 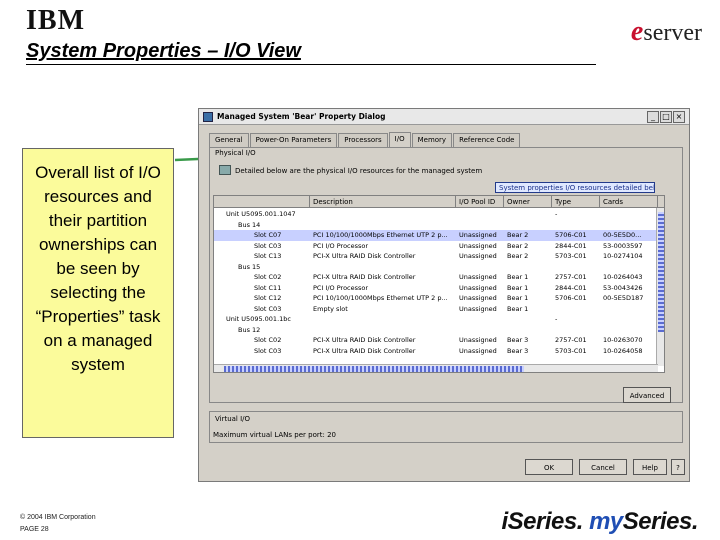 I want to click on cell-tree: Slot C07, so click(x=268, y=235).